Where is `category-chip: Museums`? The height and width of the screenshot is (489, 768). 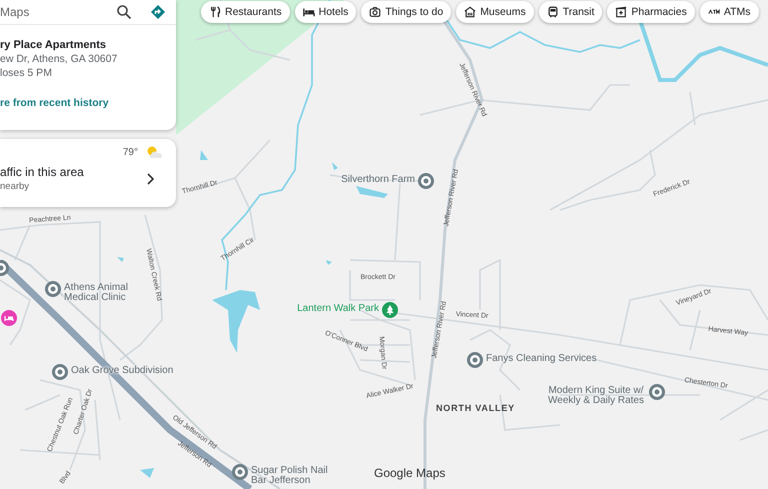
category-chip: Museums is located at coordinates (495, 12).